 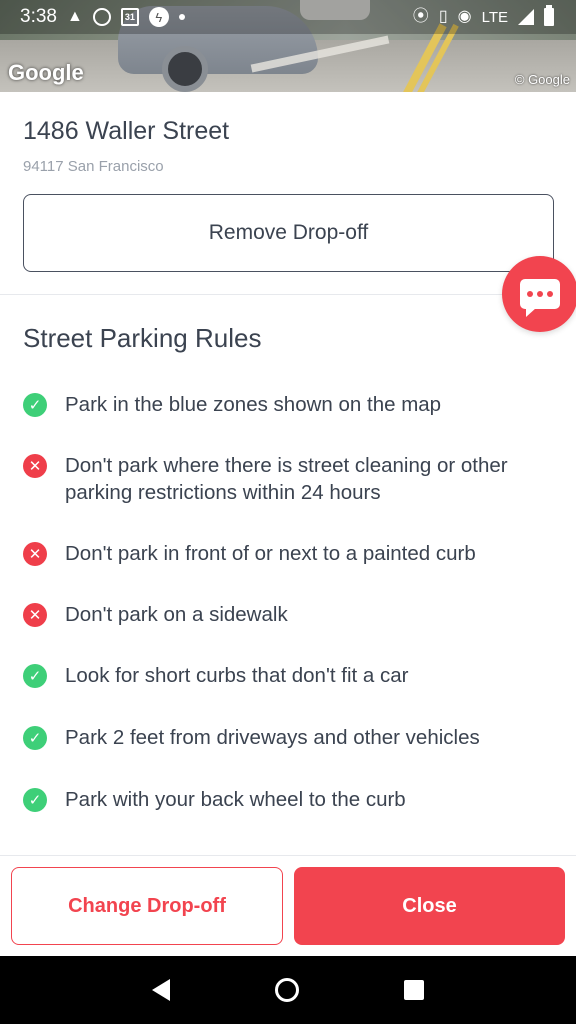 What do you see at coordinates (420, 16) in the screenshot?
I see `location-icon: ⦿` at bounding box center [420, 16].